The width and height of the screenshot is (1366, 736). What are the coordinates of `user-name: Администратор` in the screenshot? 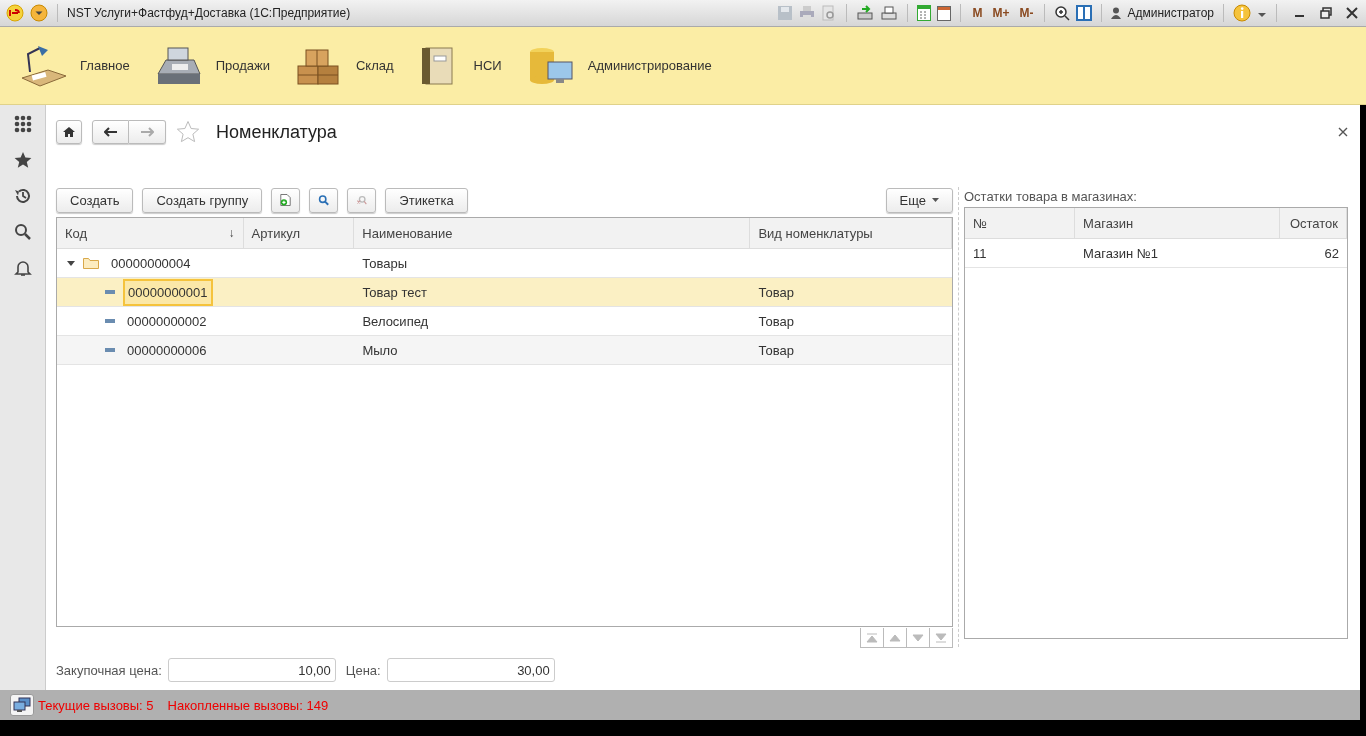 It's located at (1170, 13).